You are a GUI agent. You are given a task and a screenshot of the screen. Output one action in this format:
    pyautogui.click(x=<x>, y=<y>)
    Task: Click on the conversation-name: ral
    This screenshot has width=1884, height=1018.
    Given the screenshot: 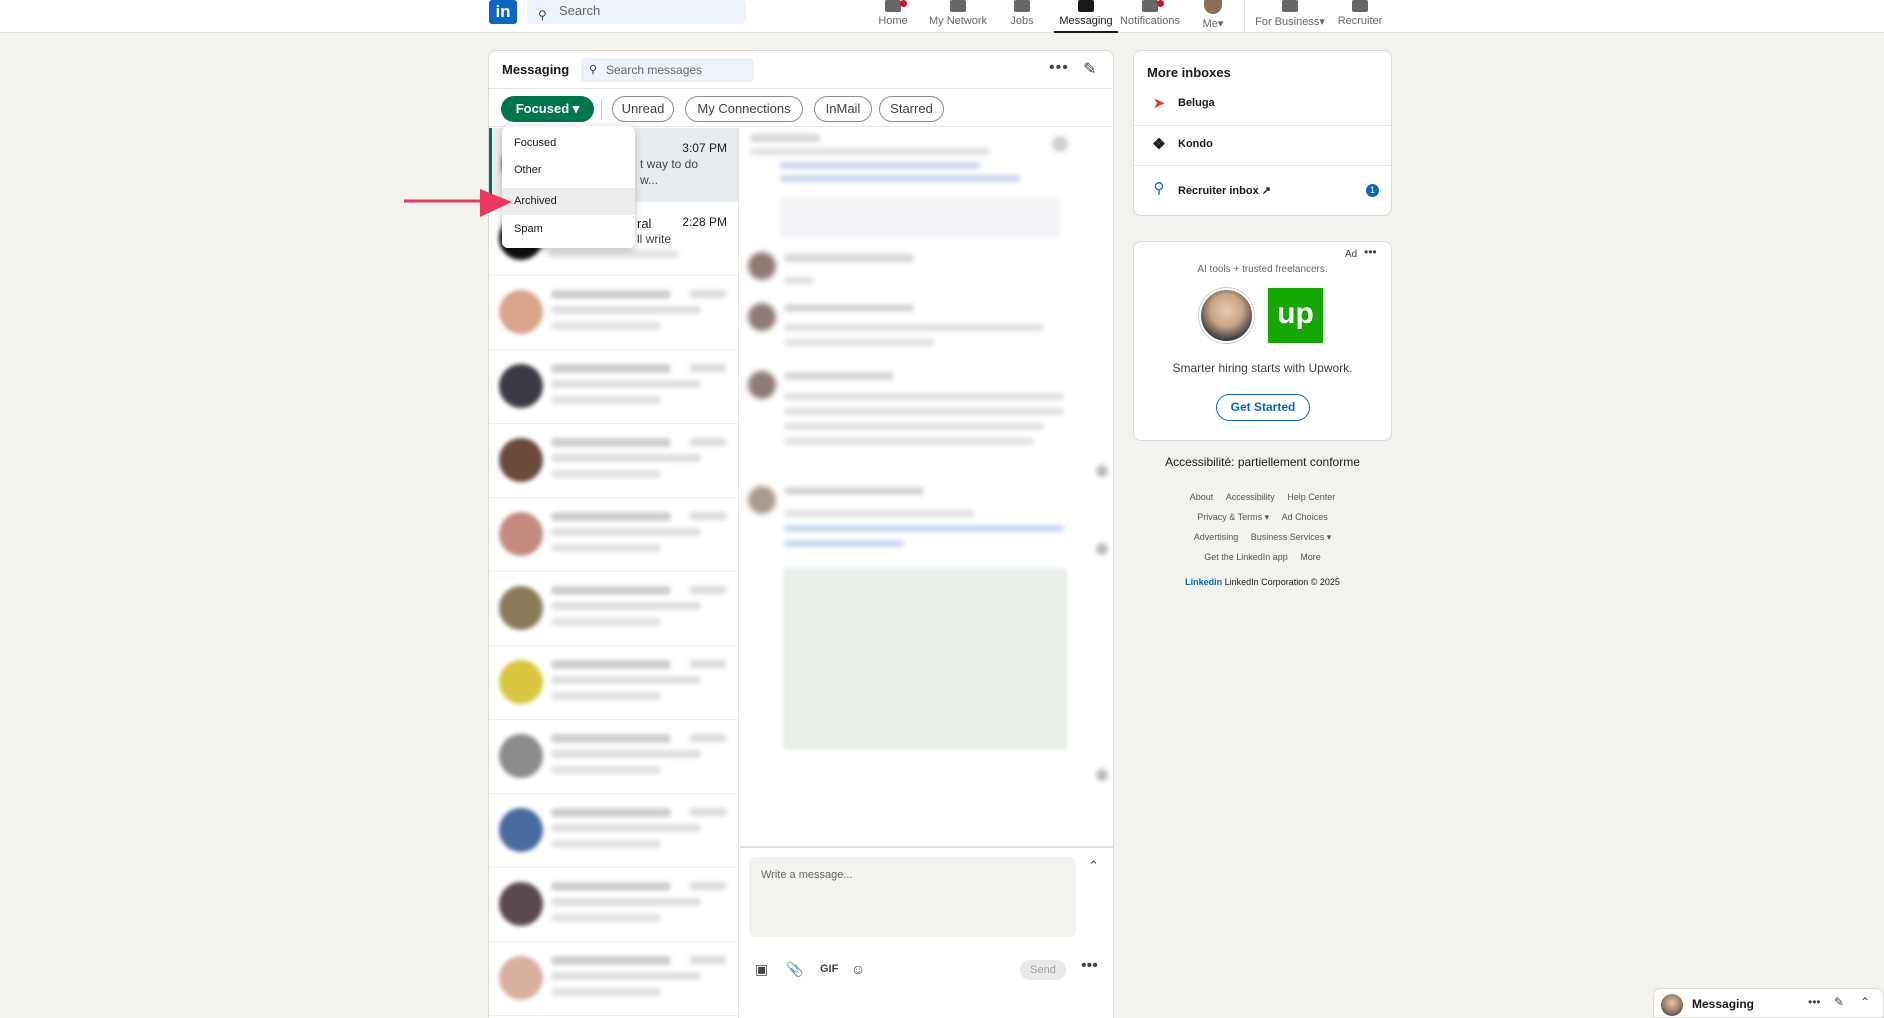 What is the action you would take?
    pyautogui.click(x=644, y=223)
    